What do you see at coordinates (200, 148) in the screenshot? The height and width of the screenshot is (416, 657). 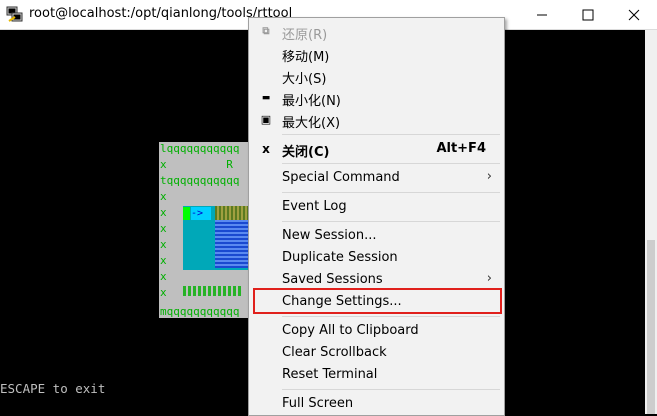 I see `tui-border-top: lqqqqqqqqqqq` at bounding box center [200, 148].